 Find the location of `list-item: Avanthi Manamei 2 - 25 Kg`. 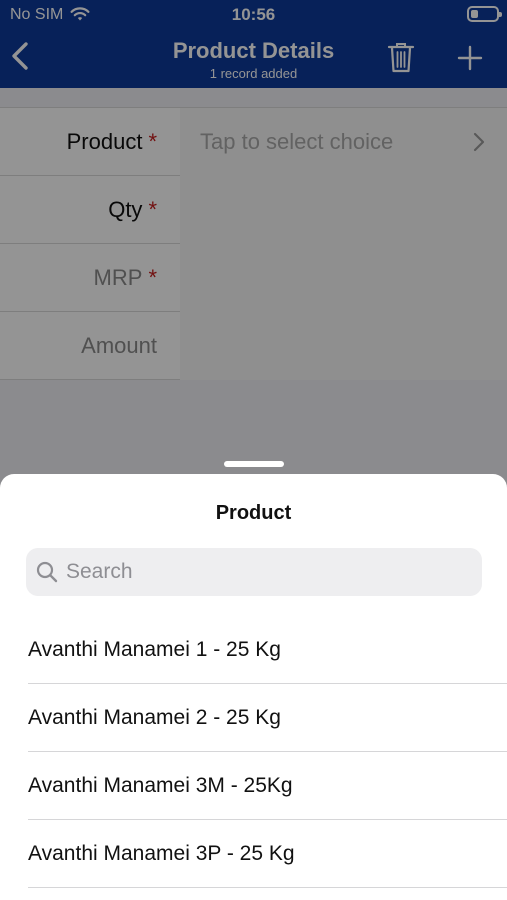

list-item: Avanthi Manamei 2 - 25 Kg is located at coordinates (267, 718).